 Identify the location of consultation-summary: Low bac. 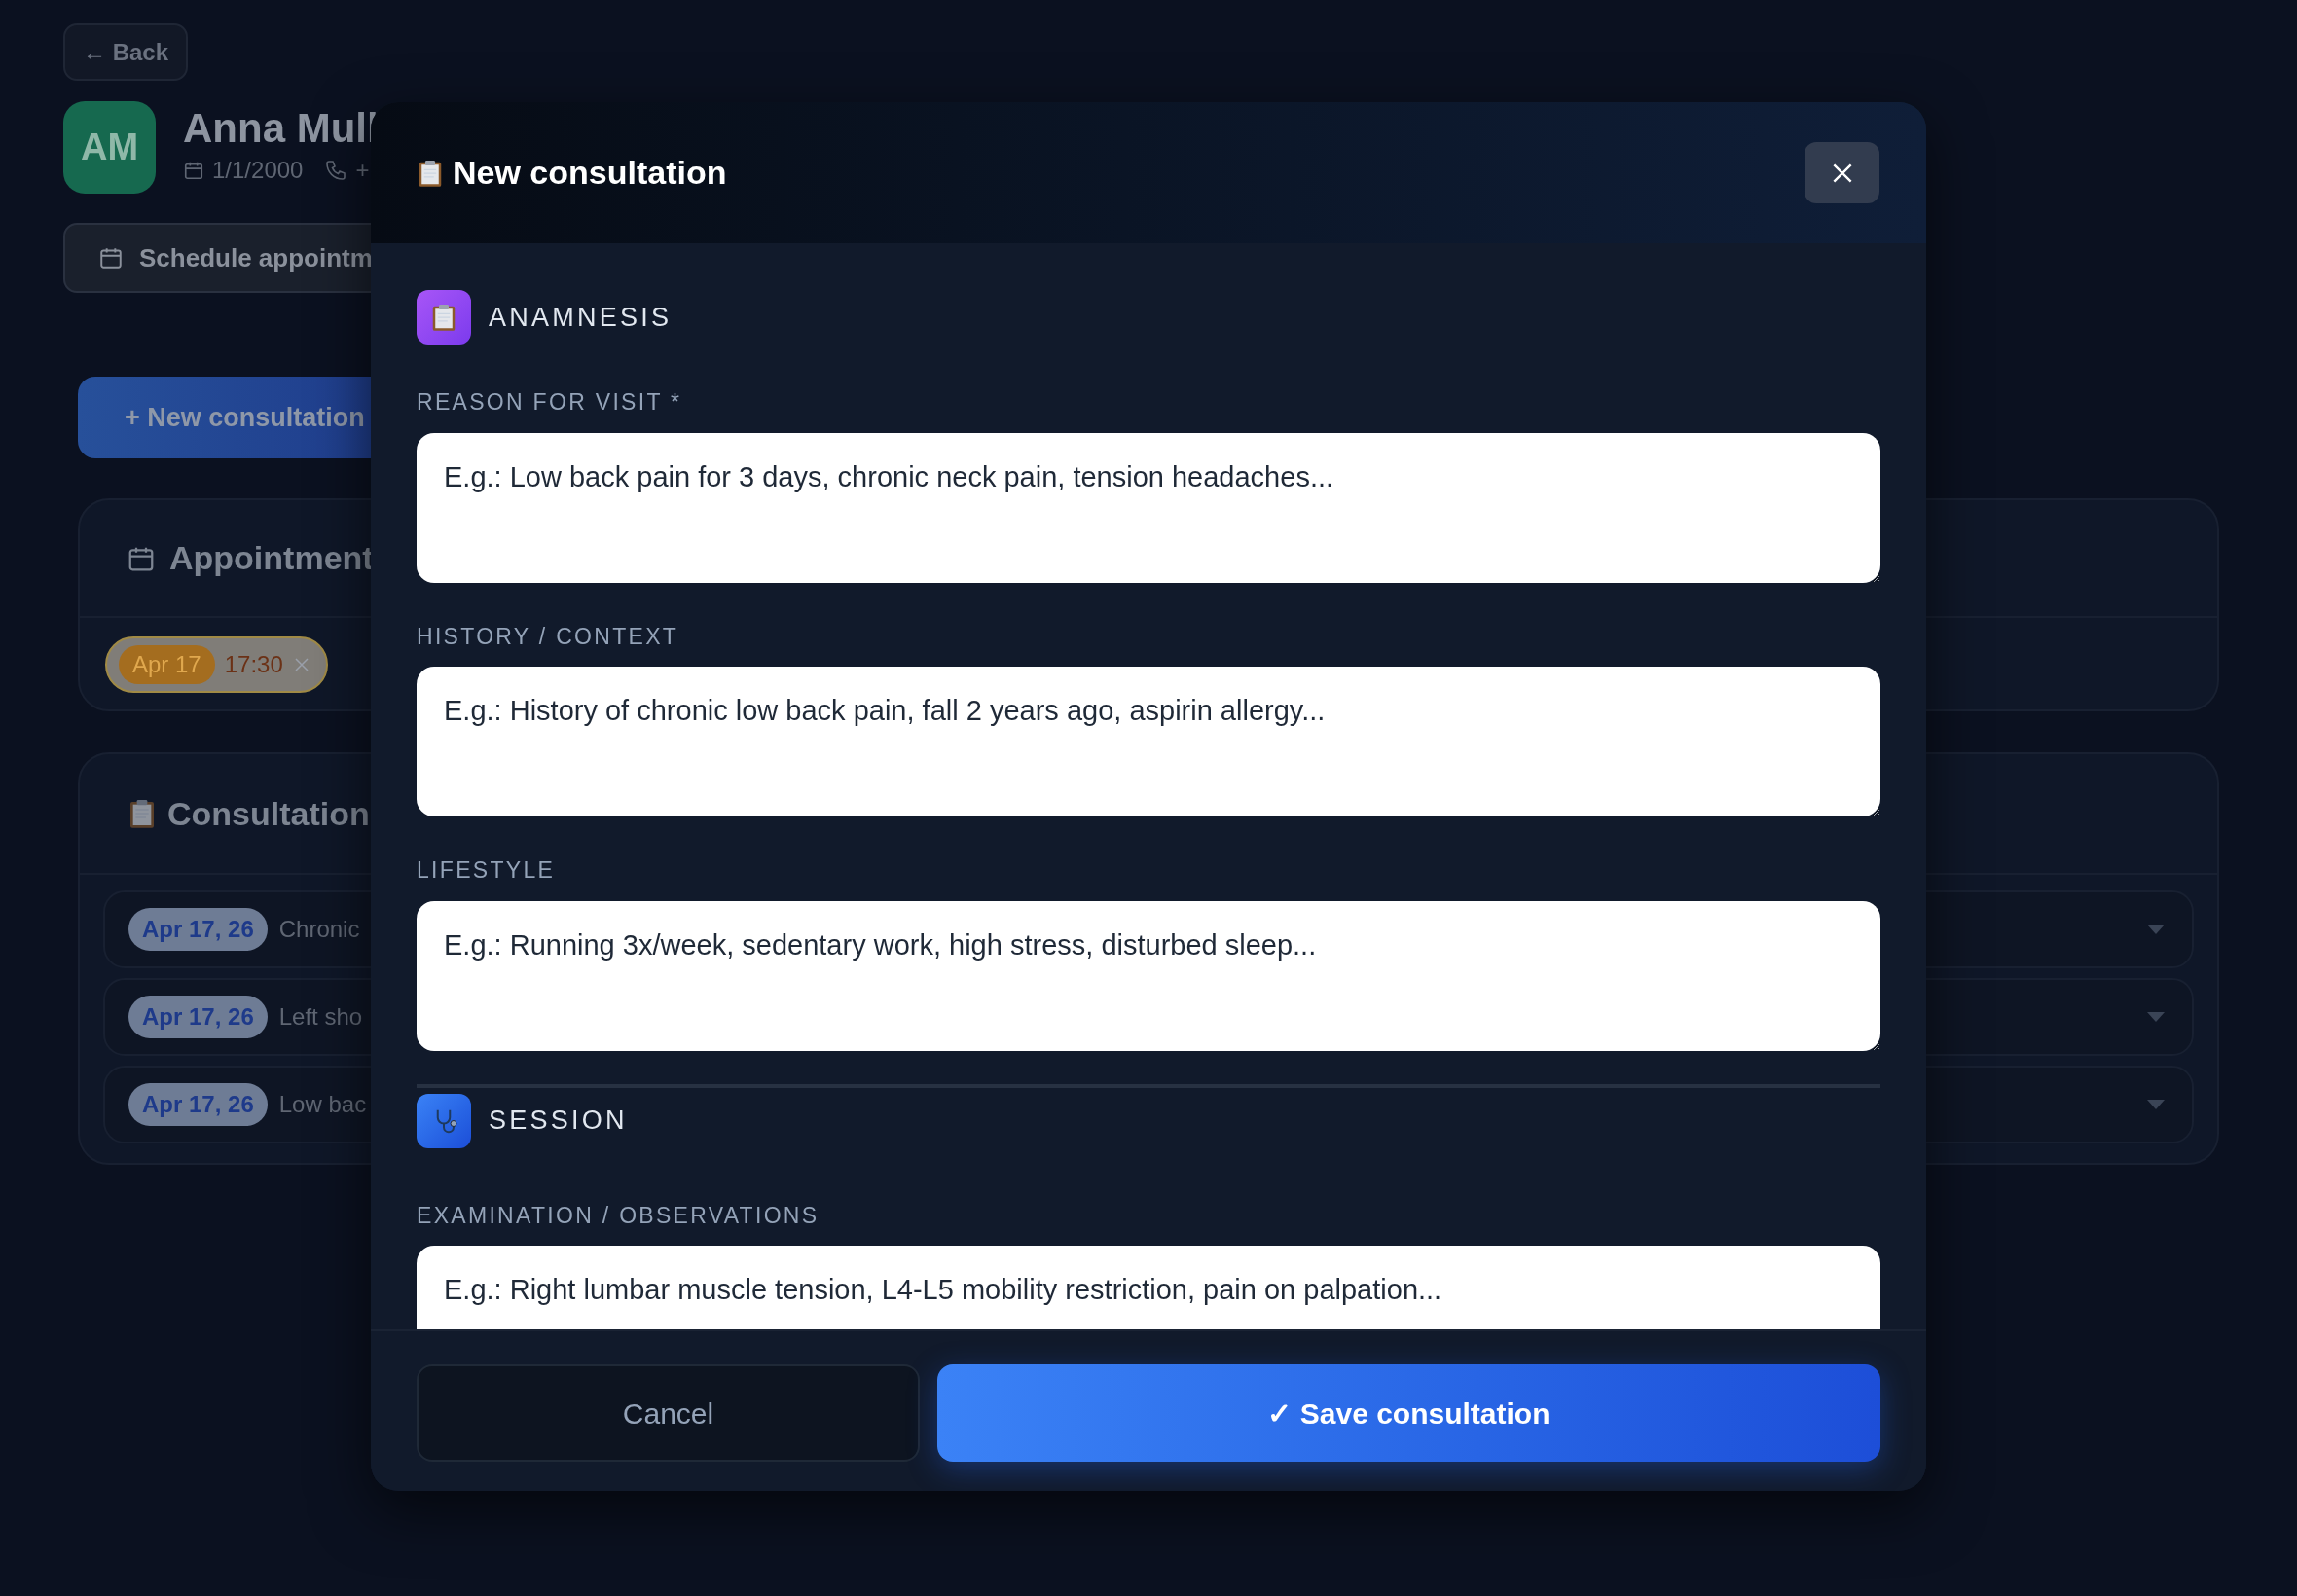
(322, 1104).